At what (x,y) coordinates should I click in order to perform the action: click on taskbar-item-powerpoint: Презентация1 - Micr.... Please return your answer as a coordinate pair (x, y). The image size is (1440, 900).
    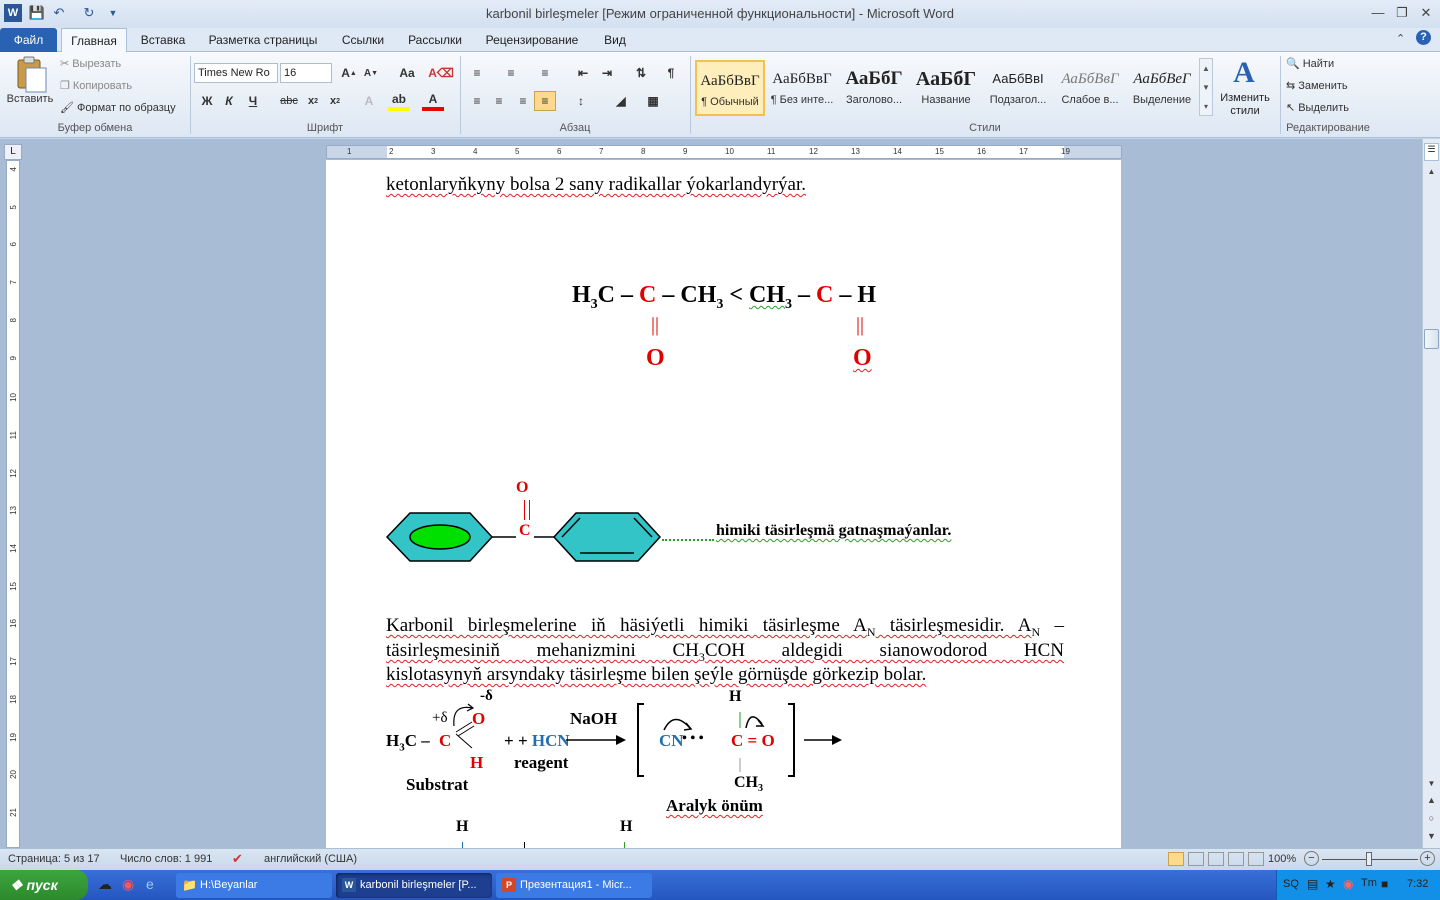
    Looking at the image, I should click on (574, 885).